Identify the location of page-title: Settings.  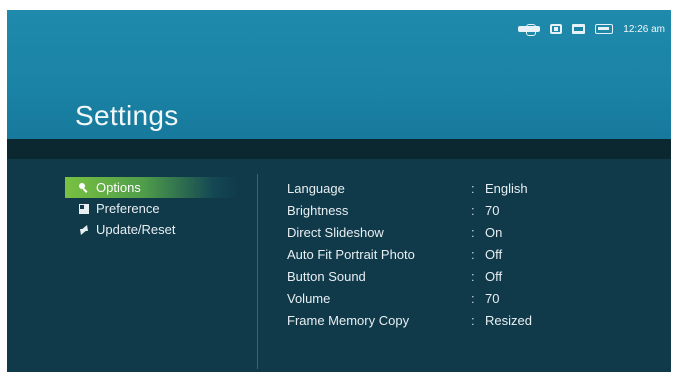
(127, 115).